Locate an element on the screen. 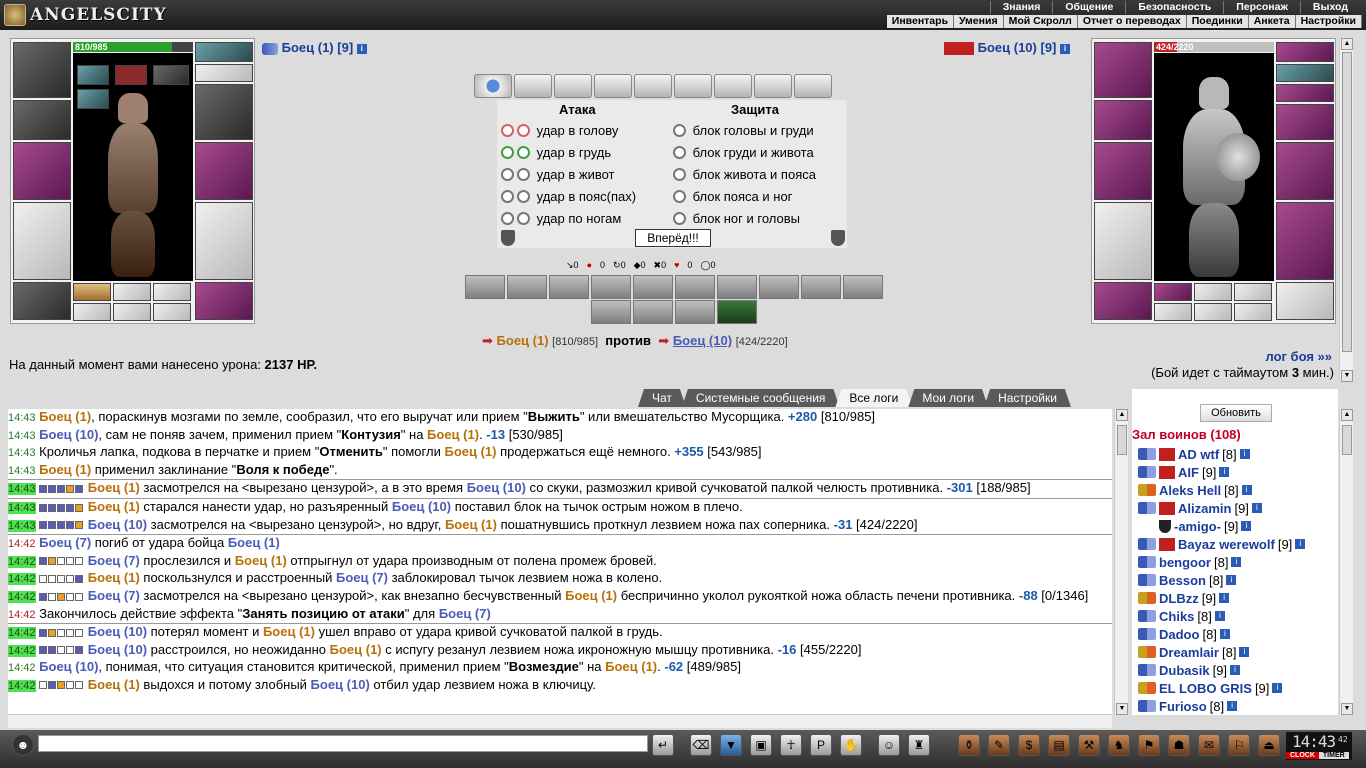 The width and height of the screenshot is (1366, 768). submenu-profile: Анкета is located at coordinates (1272, 21).